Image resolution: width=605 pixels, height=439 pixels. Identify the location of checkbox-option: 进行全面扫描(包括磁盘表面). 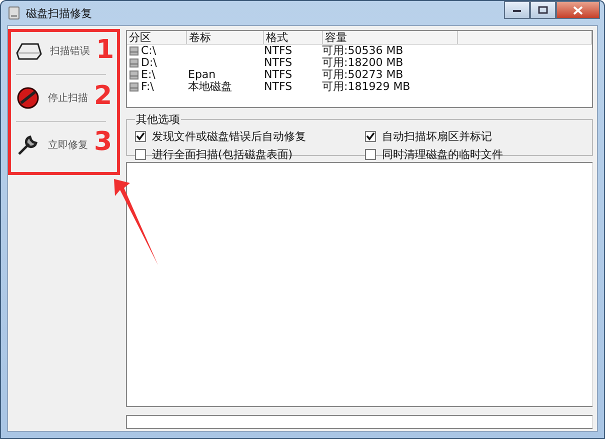
(250, 154).